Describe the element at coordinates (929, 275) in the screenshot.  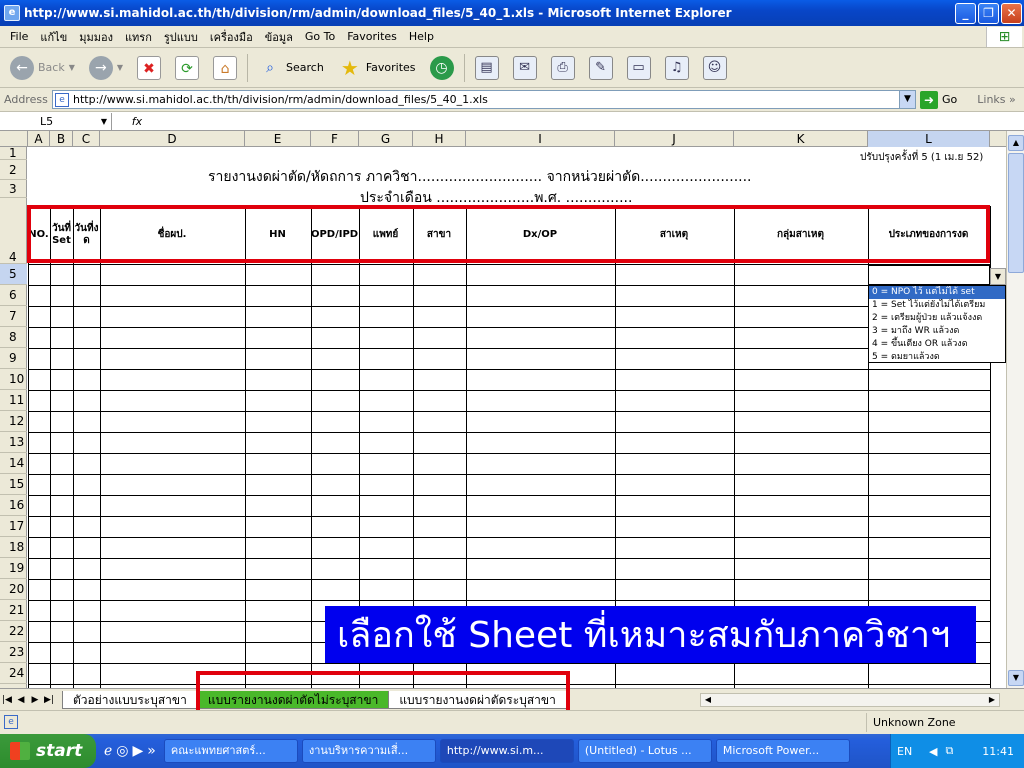
I see `selected-cell-l5` at that location.